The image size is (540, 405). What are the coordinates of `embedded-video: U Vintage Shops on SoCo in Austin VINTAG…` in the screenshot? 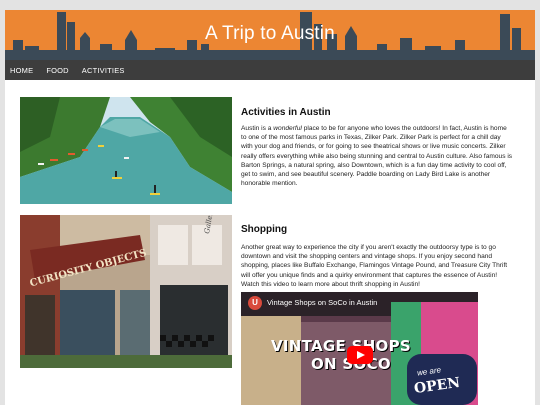 It's located at (359, 348).